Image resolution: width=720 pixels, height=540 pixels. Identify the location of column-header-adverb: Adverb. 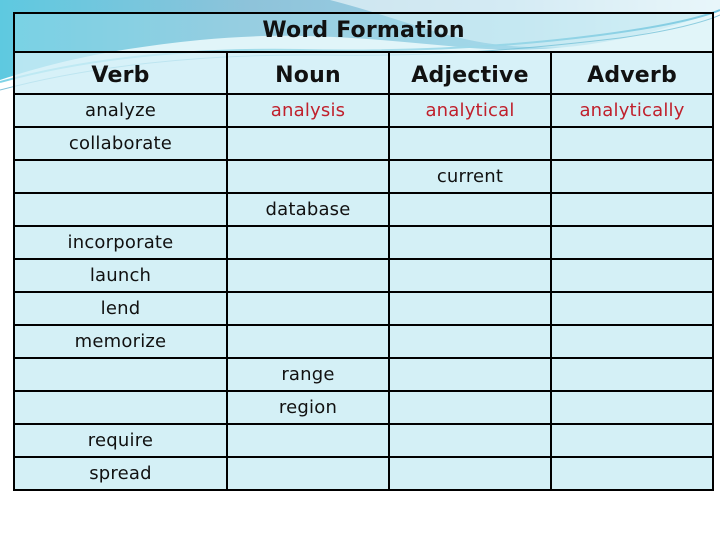
(632, 73).